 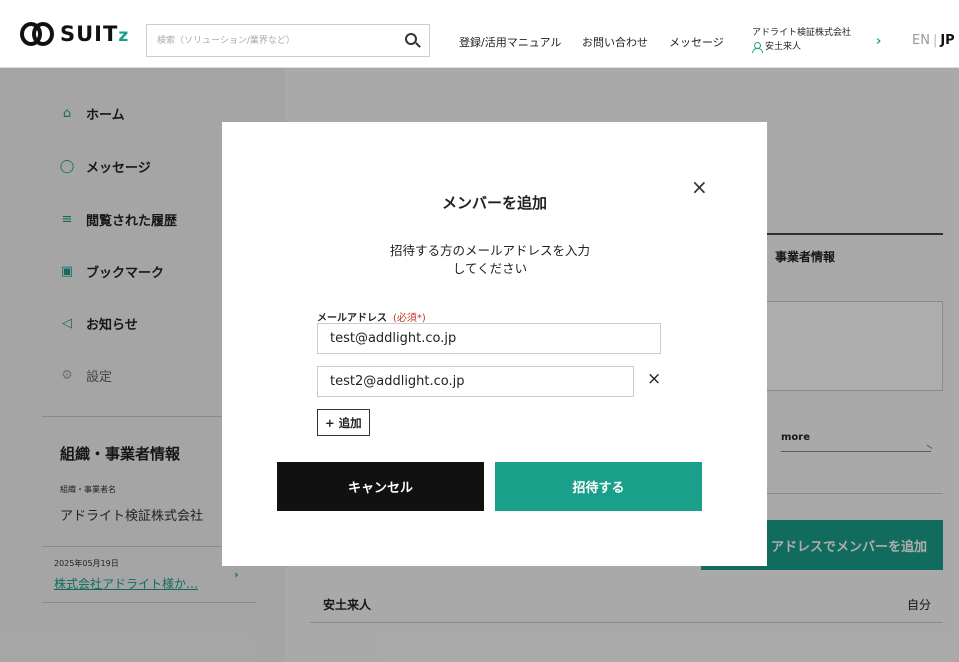 What do you see at coordinates (947, 40) in the screenshot?
I see `lang-jp-link: JP` at bounding box center [947, 40].